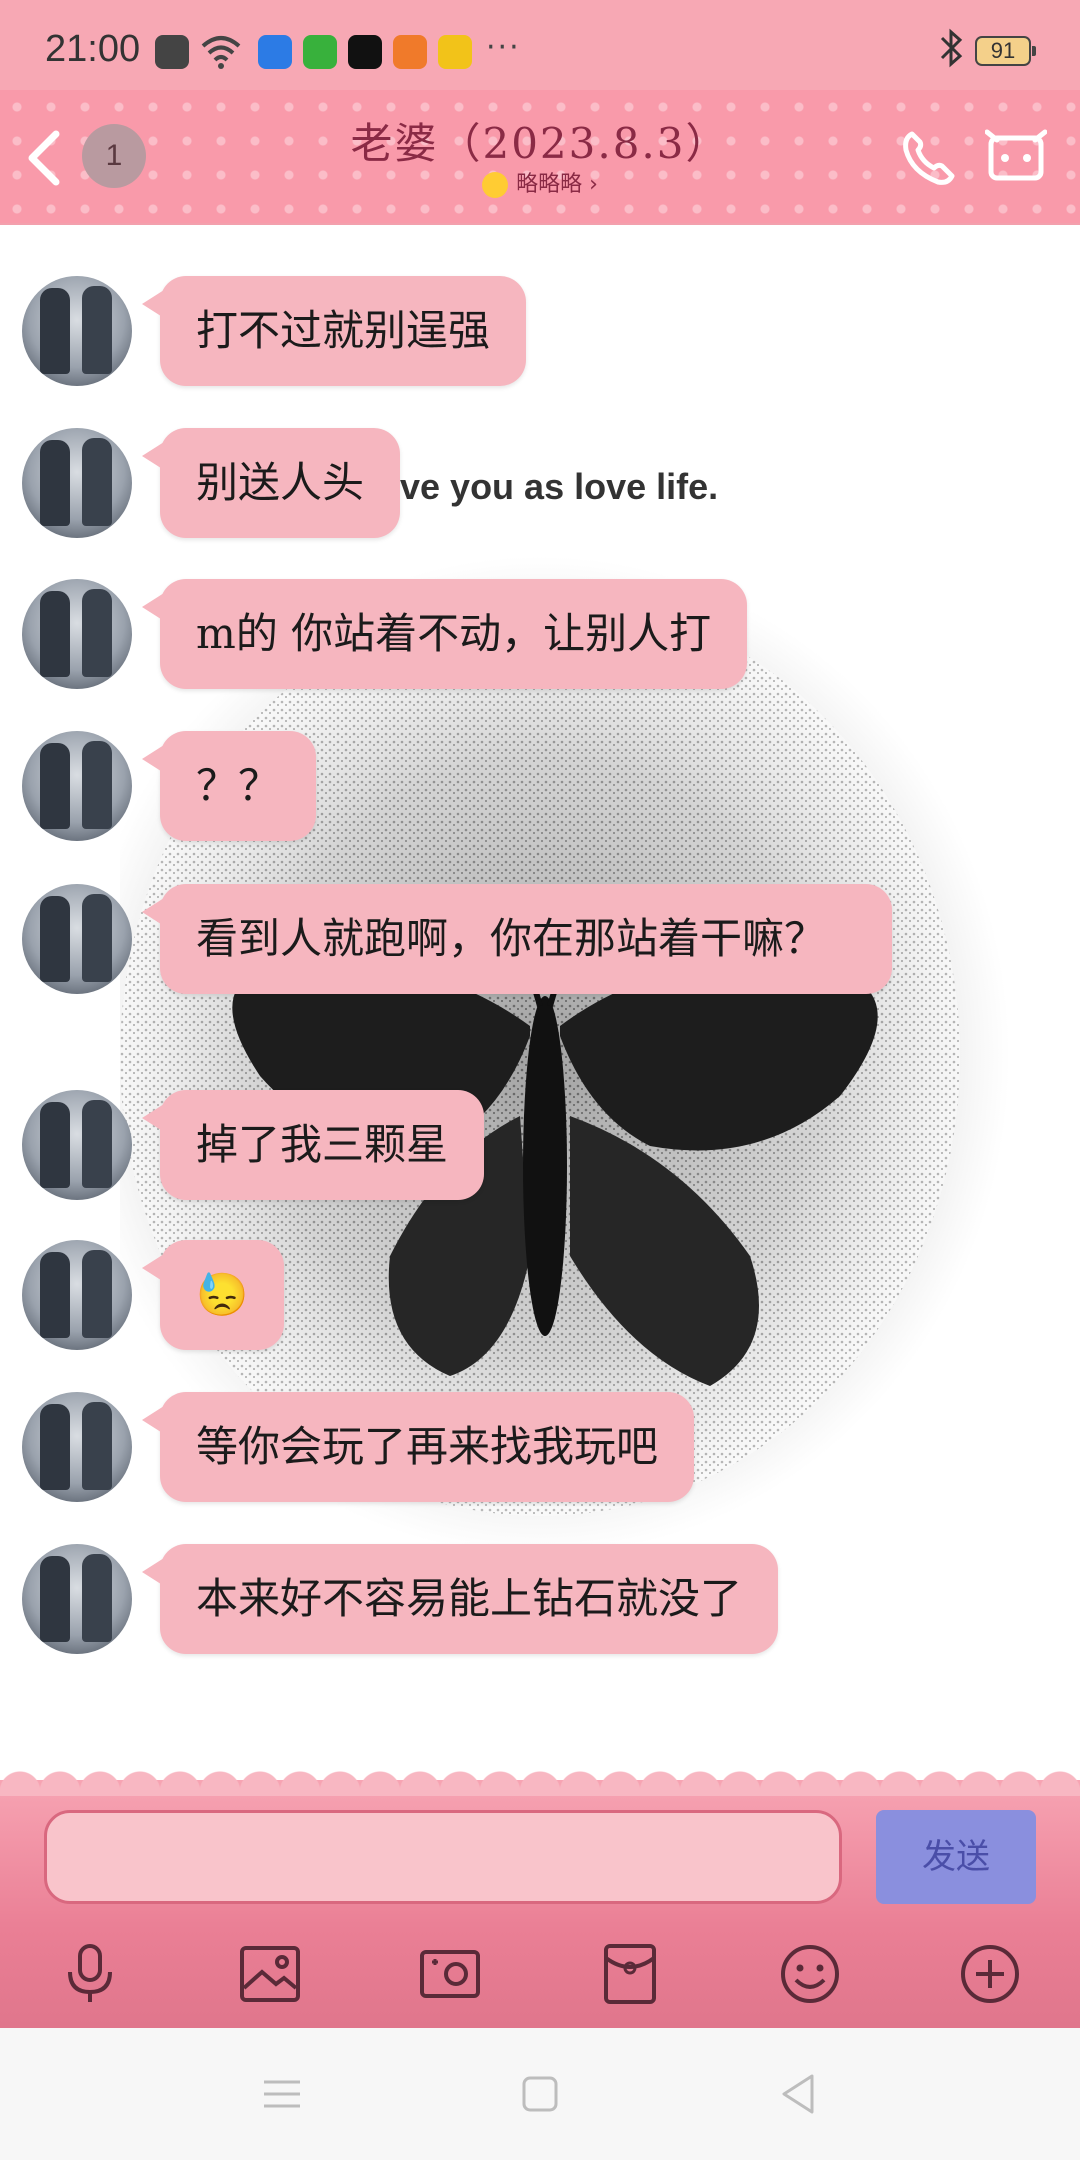 The image size is (1080, 2160). I want to click on message-bubble: 😓, so click(213, 1295).